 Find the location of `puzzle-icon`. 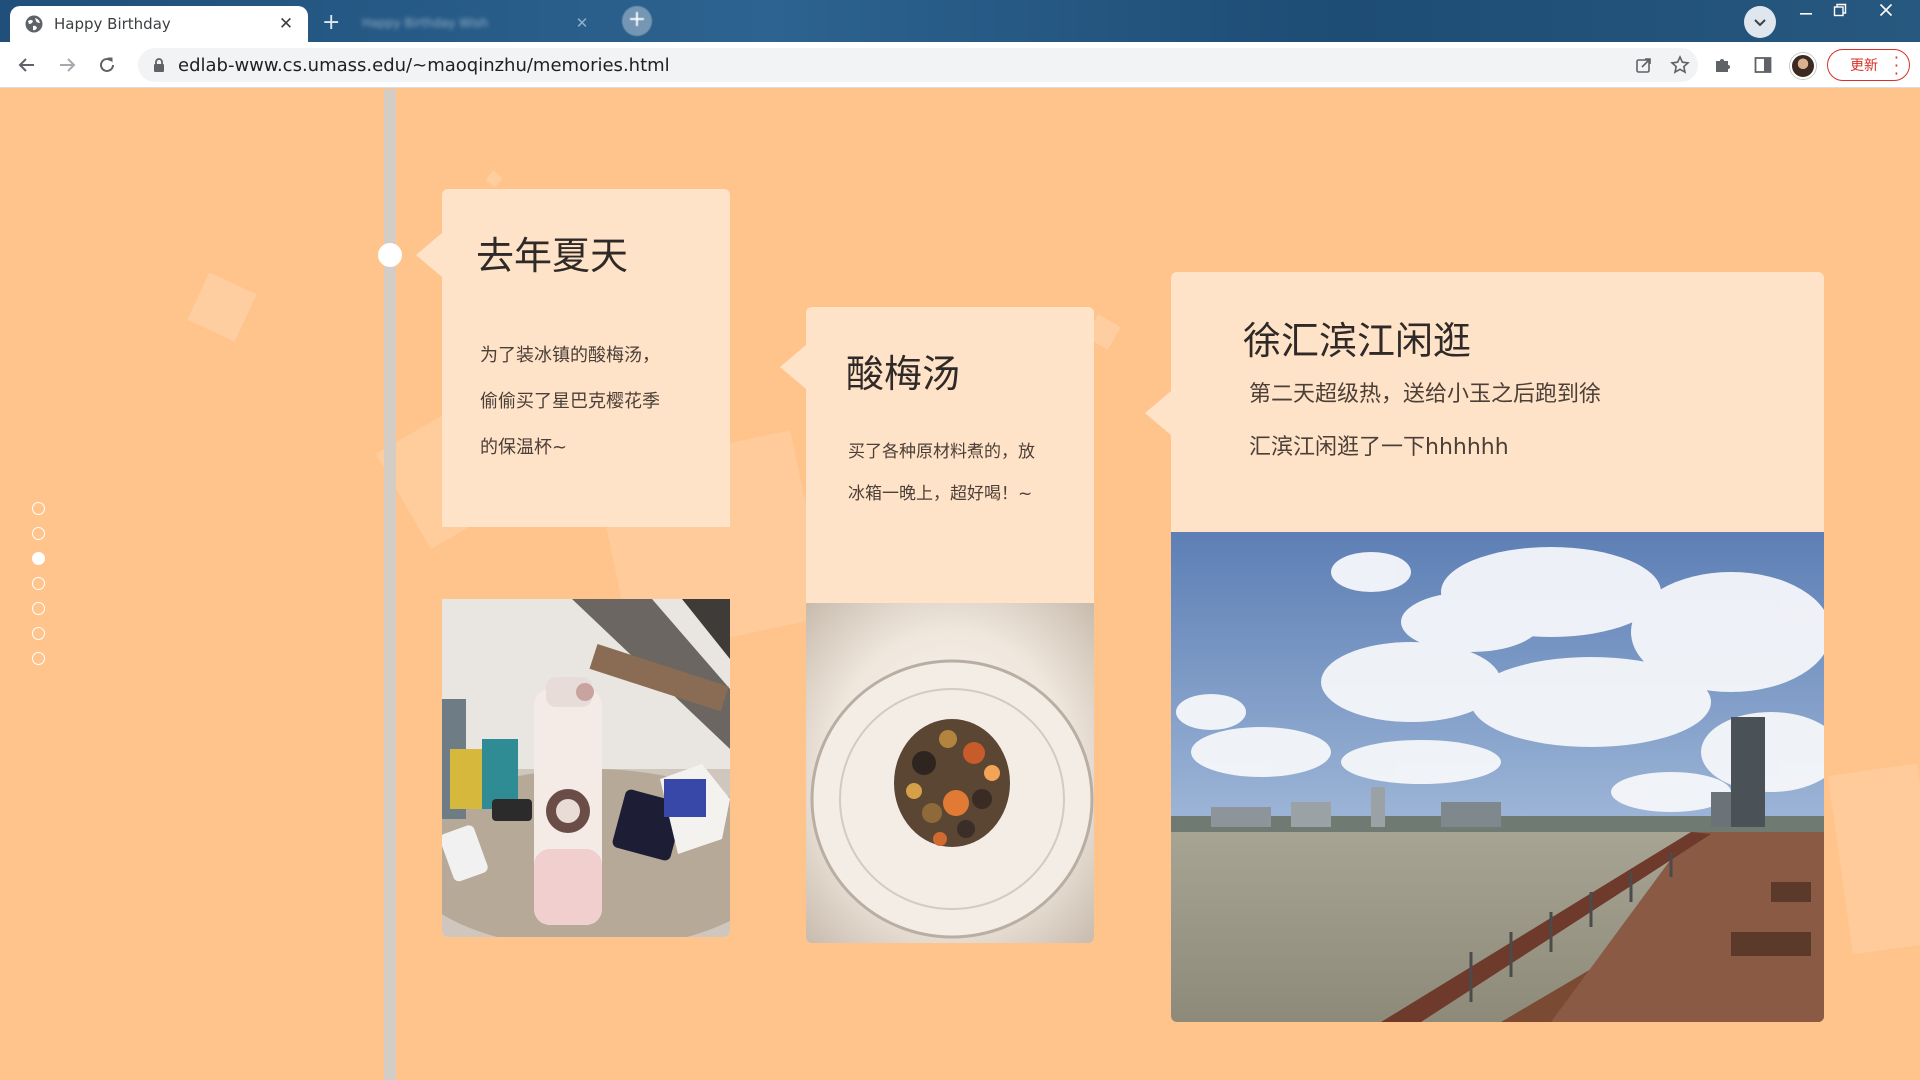

puzzle-icon is located at coordinates (1723, 65).